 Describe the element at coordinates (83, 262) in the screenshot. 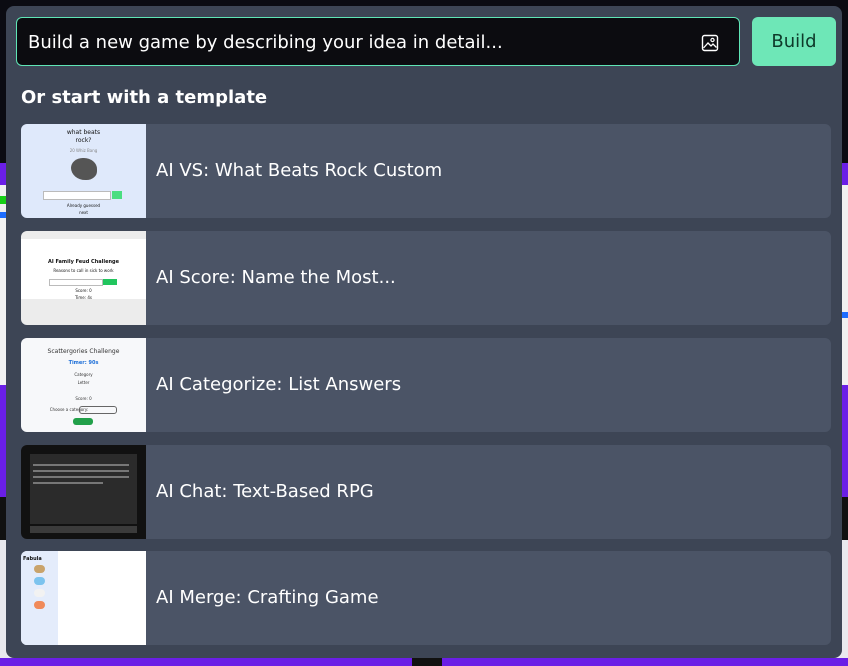

I see `thumb-title: AI Family Feud Challenge` at that location.